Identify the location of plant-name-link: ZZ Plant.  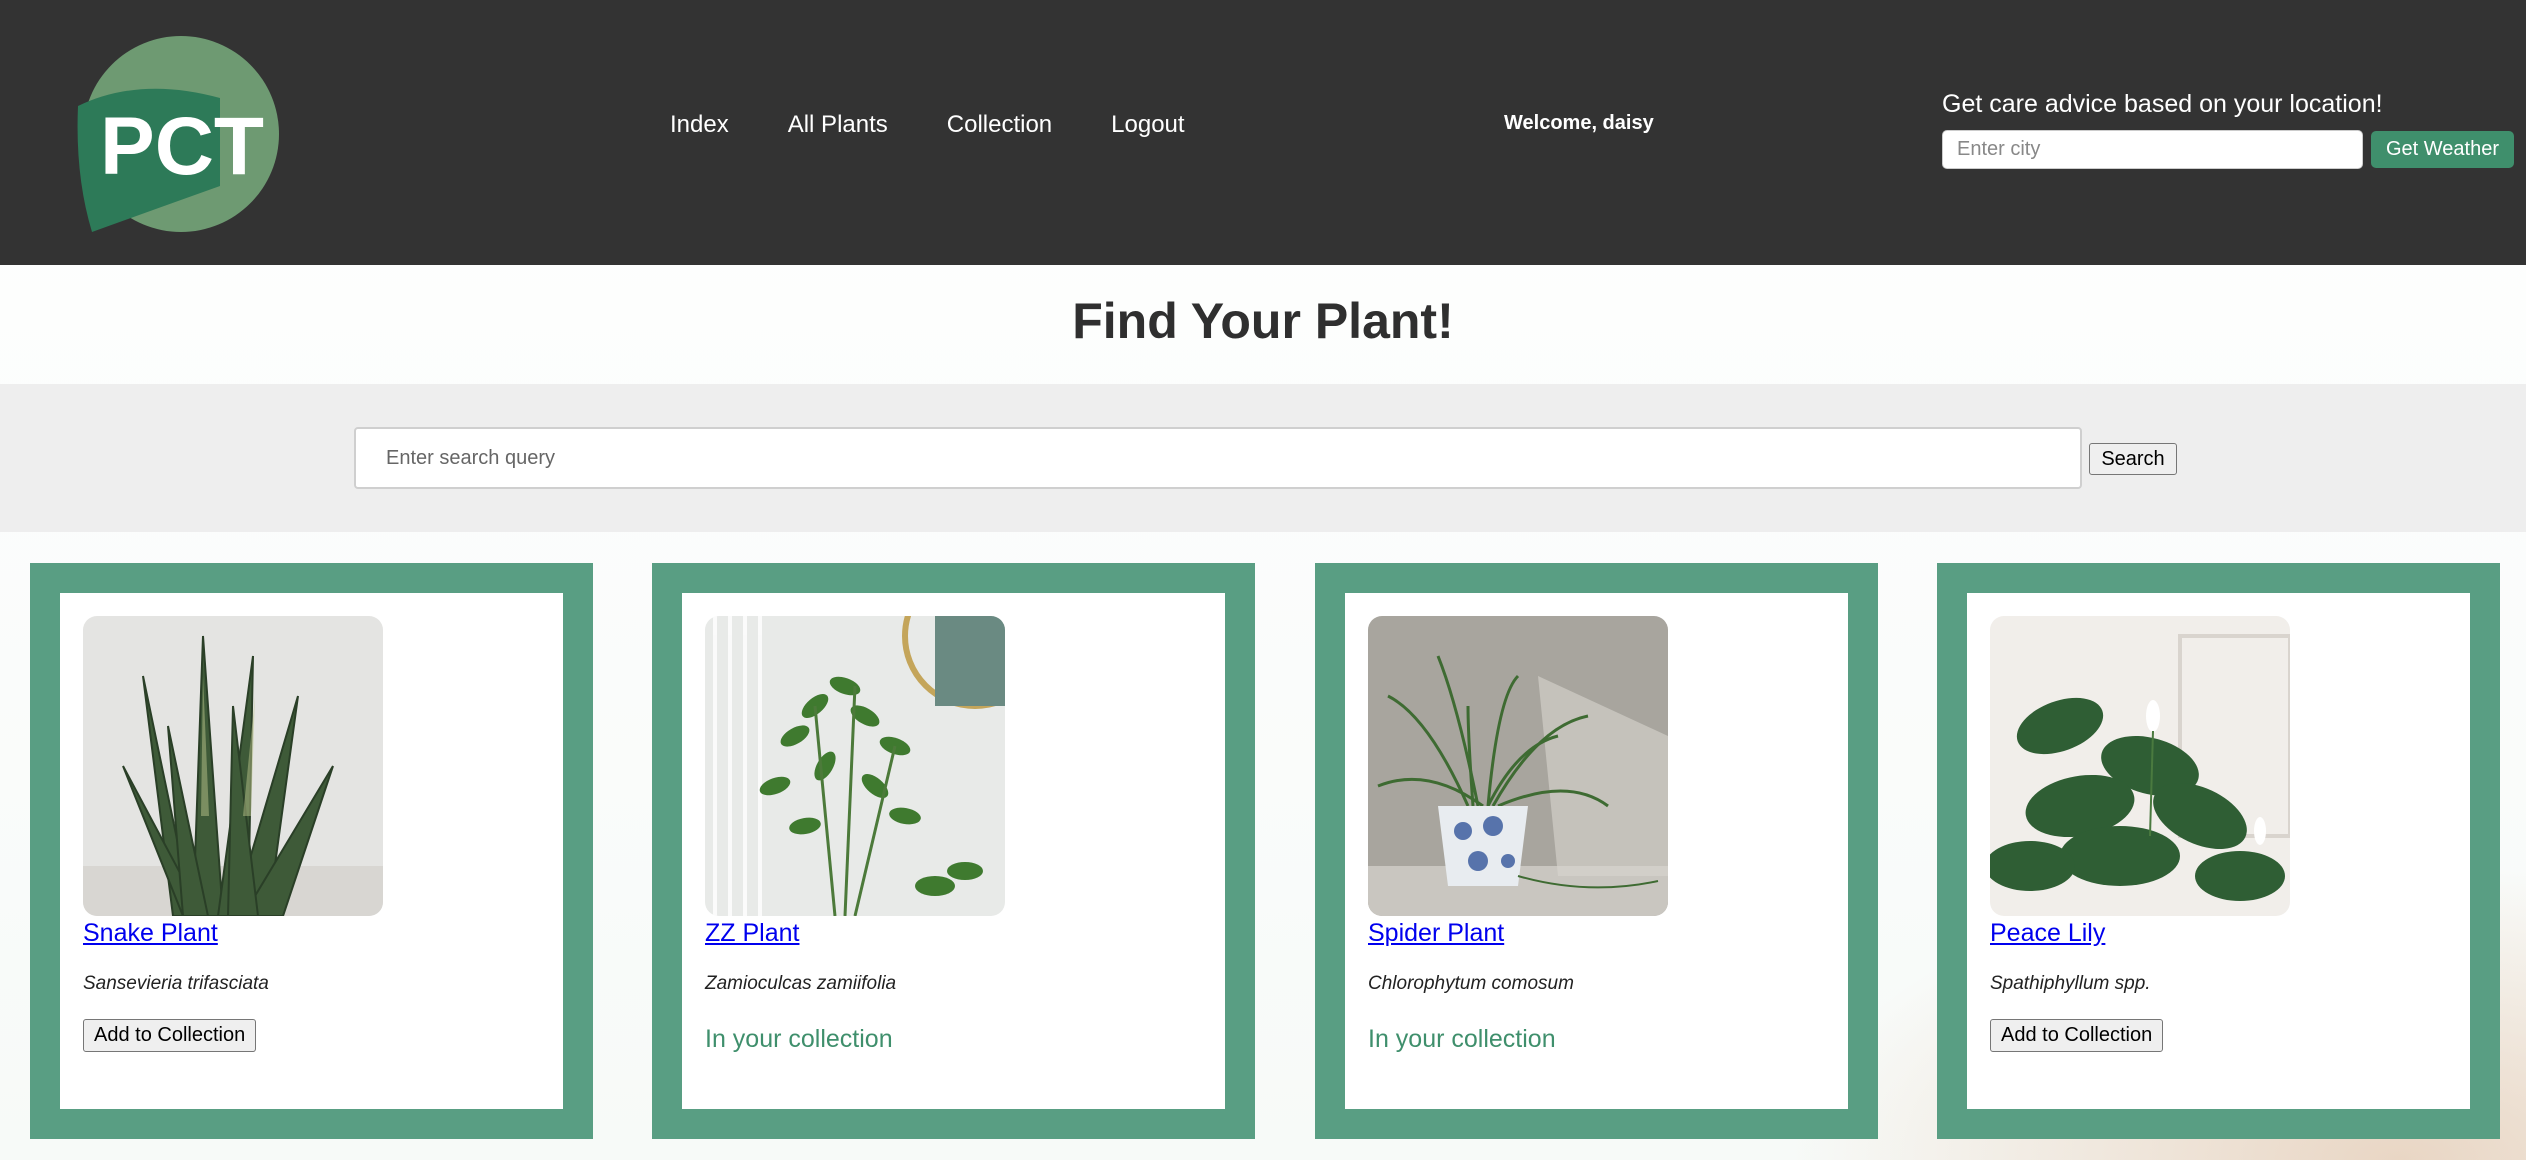
(752, 933).